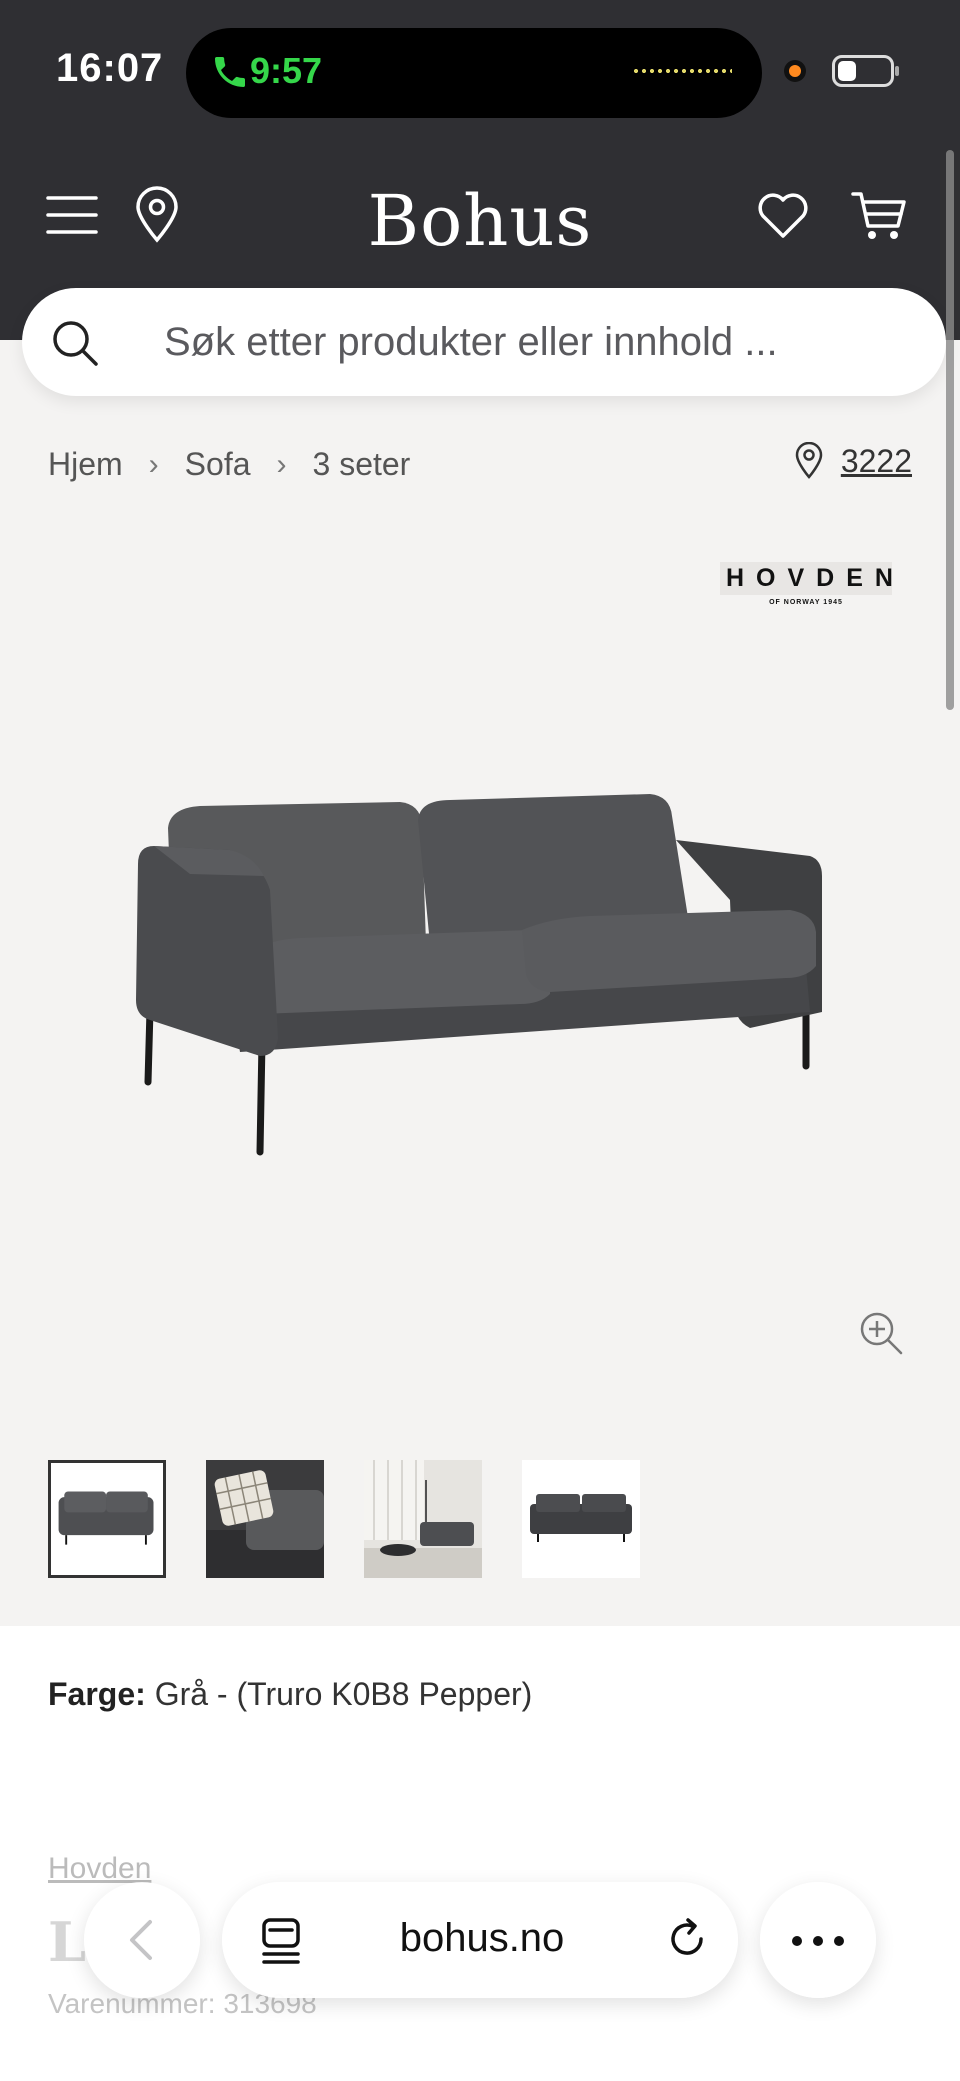  Describe the element at coordinates (281, 1941) in the screenshot. I see `reader-mode-icon` at that location.